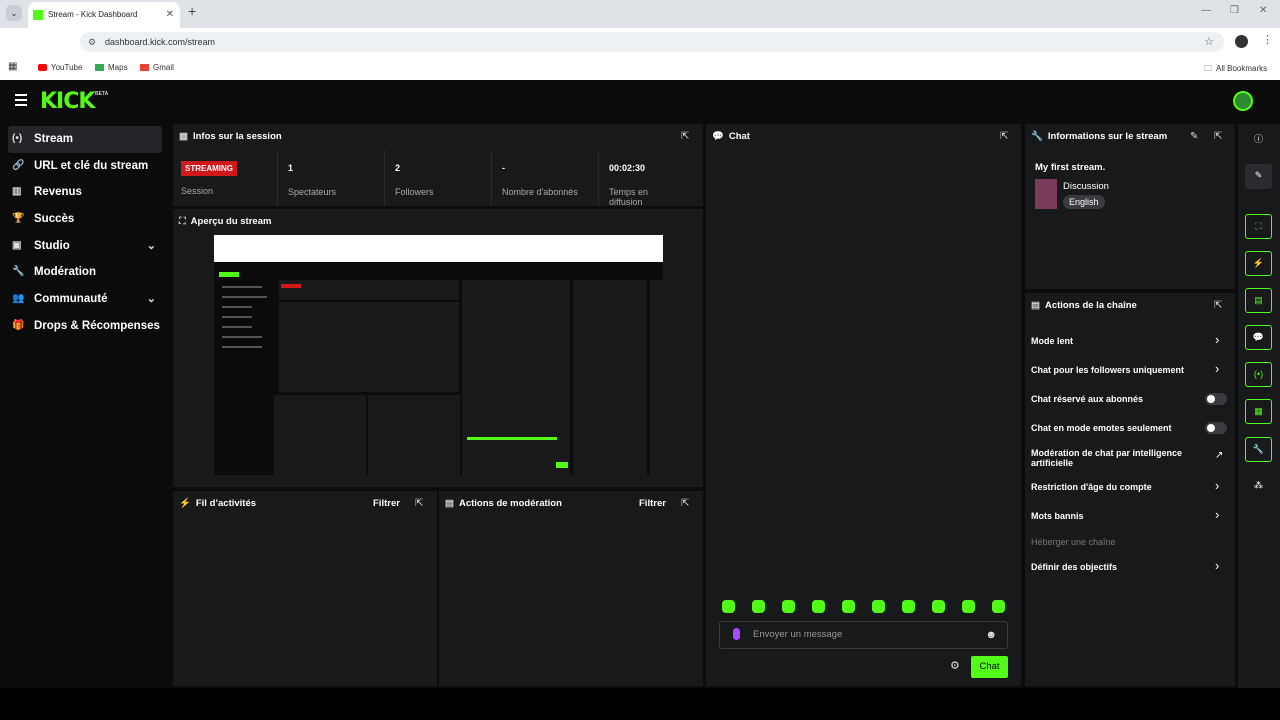  I want to click on chat-settings-gear-icon: ⚙, so click(955, 665).